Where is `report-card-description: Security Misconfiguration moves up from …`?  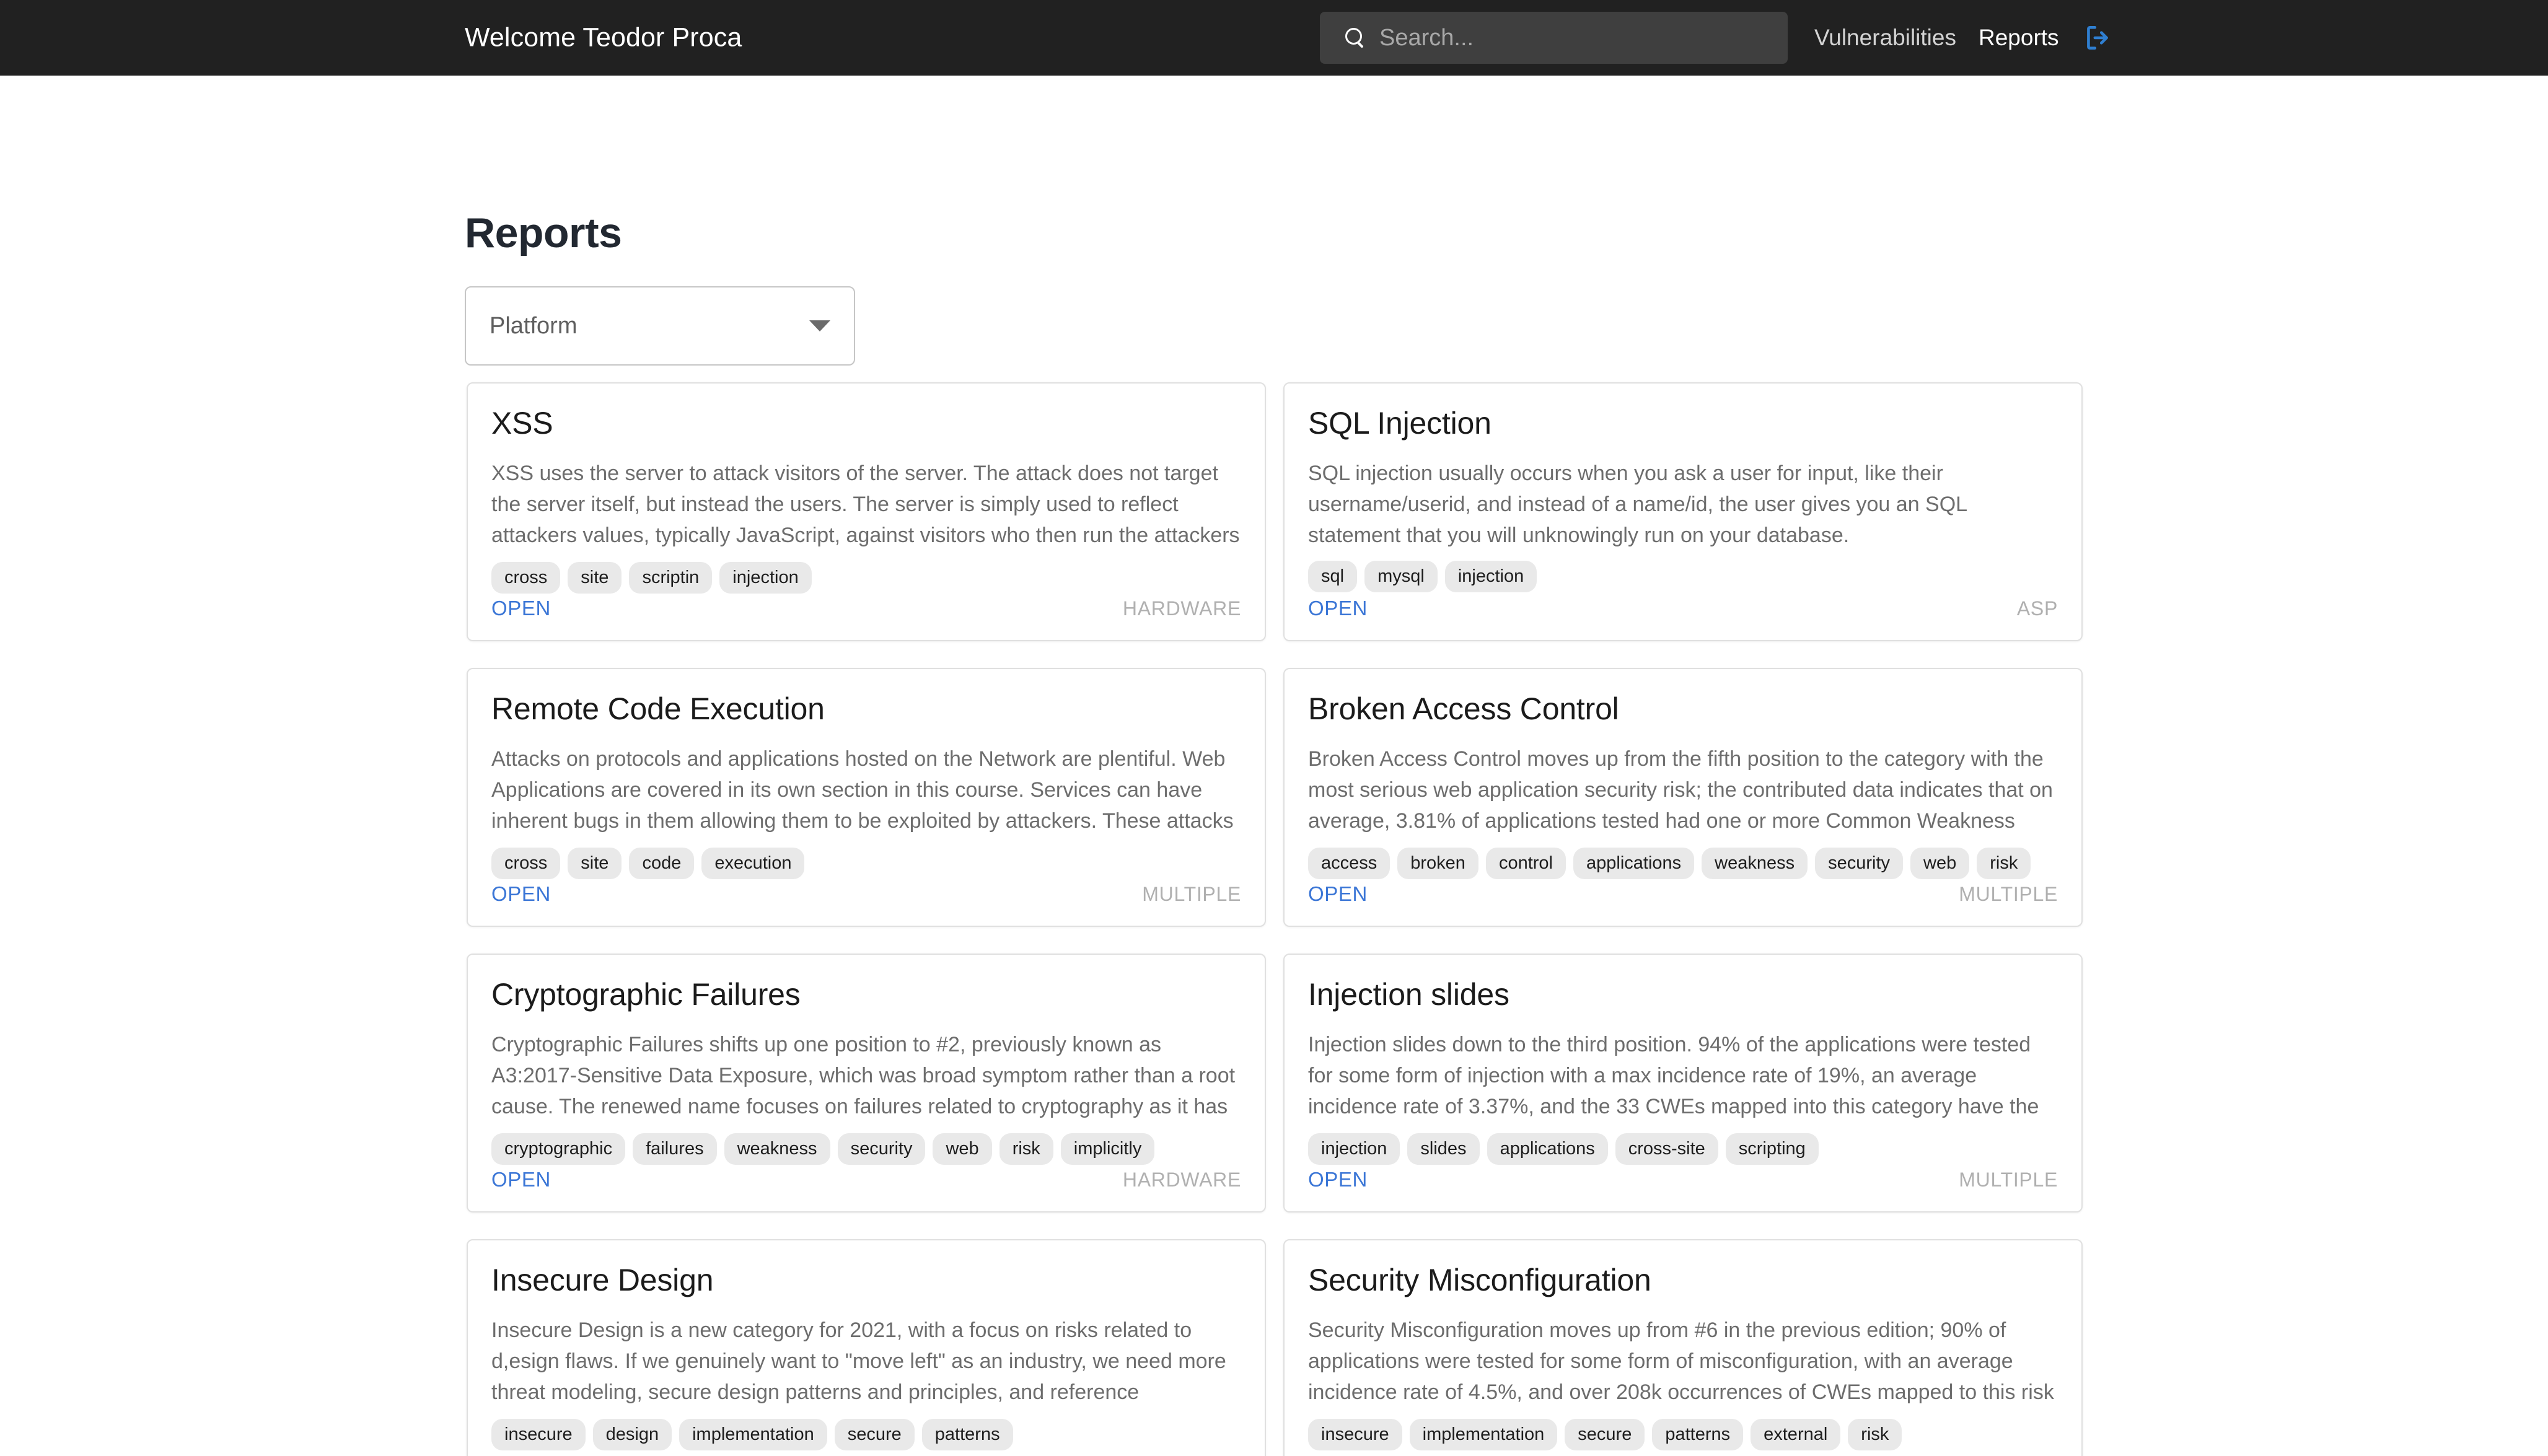 report-card-description: Security Misconfiguration moves up from … is located at coordinates (1681, 1361).